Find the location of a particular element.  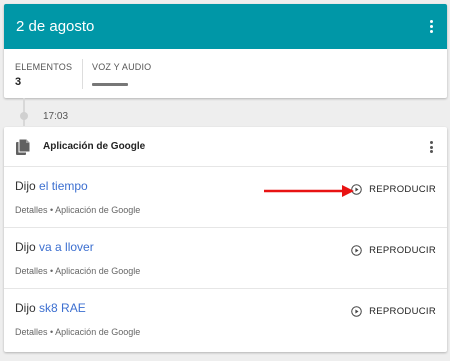

activity-time: 17:03 is located at coordinates (56, 116).